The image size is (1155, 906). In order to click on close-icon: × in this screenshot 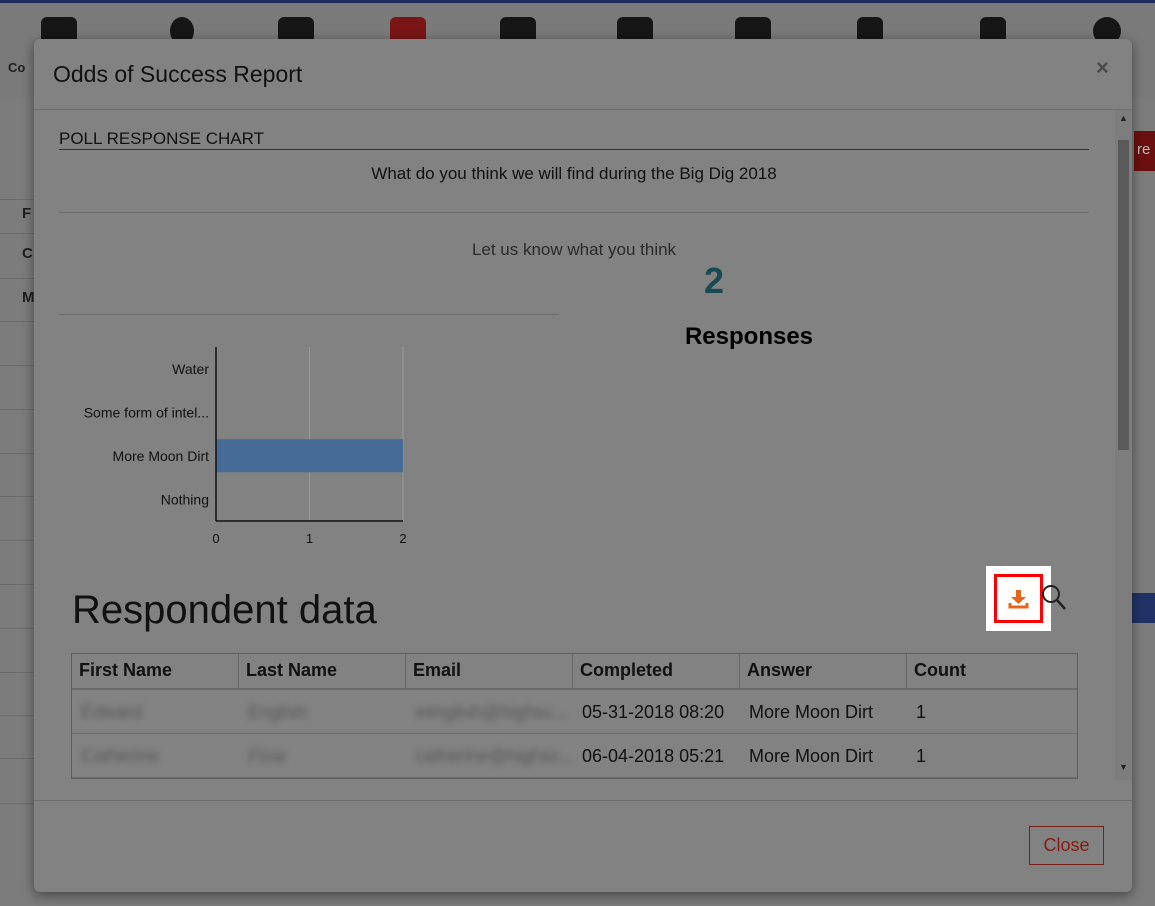, I will do `click(1102, 68)`.